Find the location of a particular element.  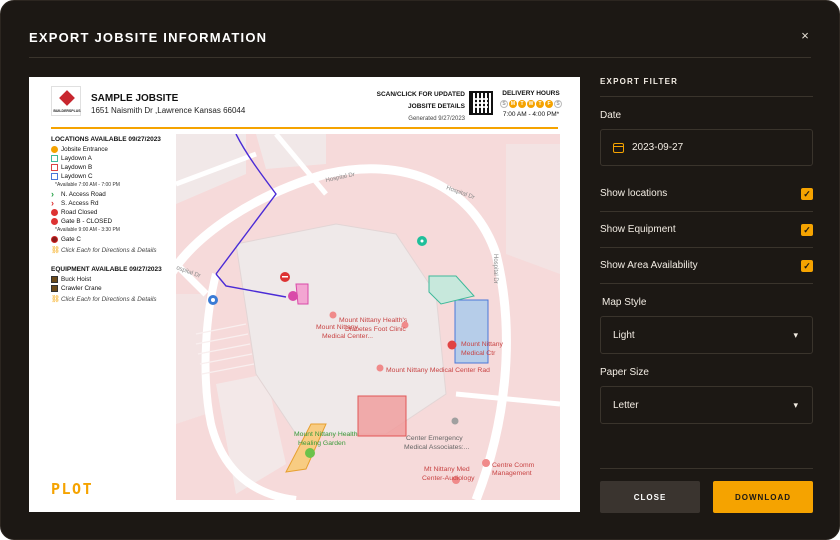

paper-size-value: Letter is located at coordinates (626, 405).